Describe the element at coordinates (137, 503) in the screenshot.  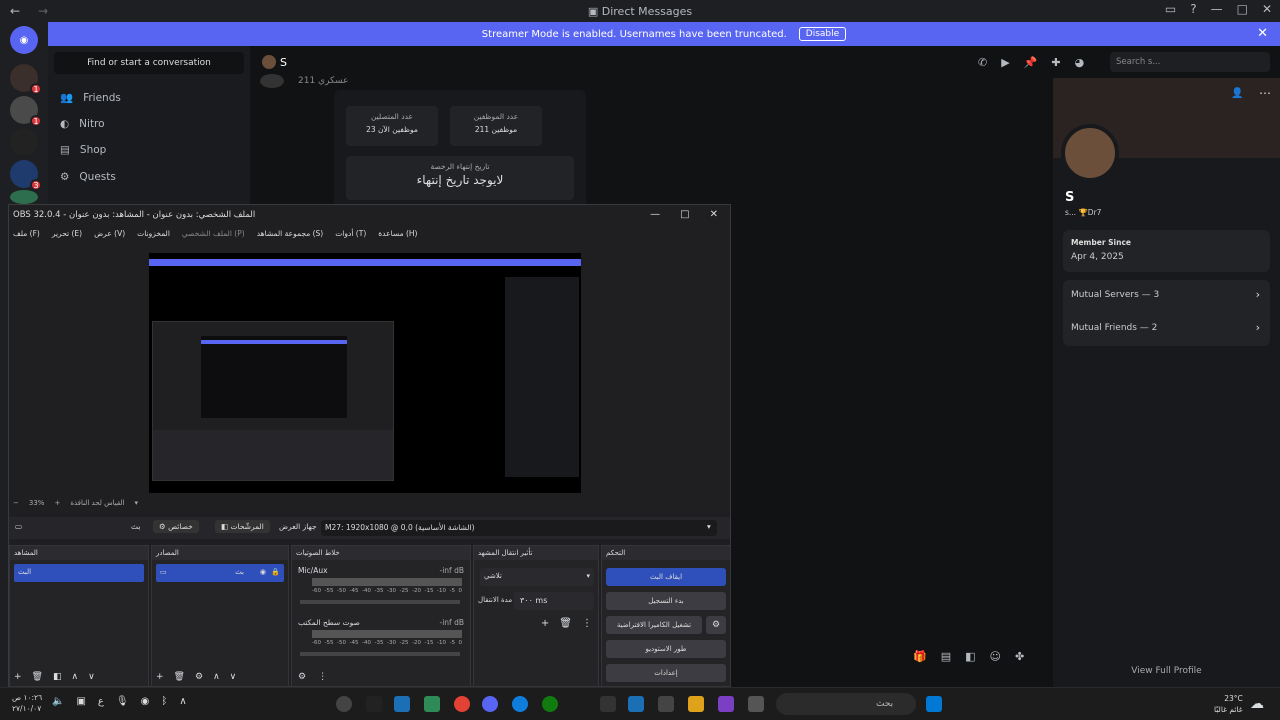
I see `chevron-down-icon: ▾` at that location.